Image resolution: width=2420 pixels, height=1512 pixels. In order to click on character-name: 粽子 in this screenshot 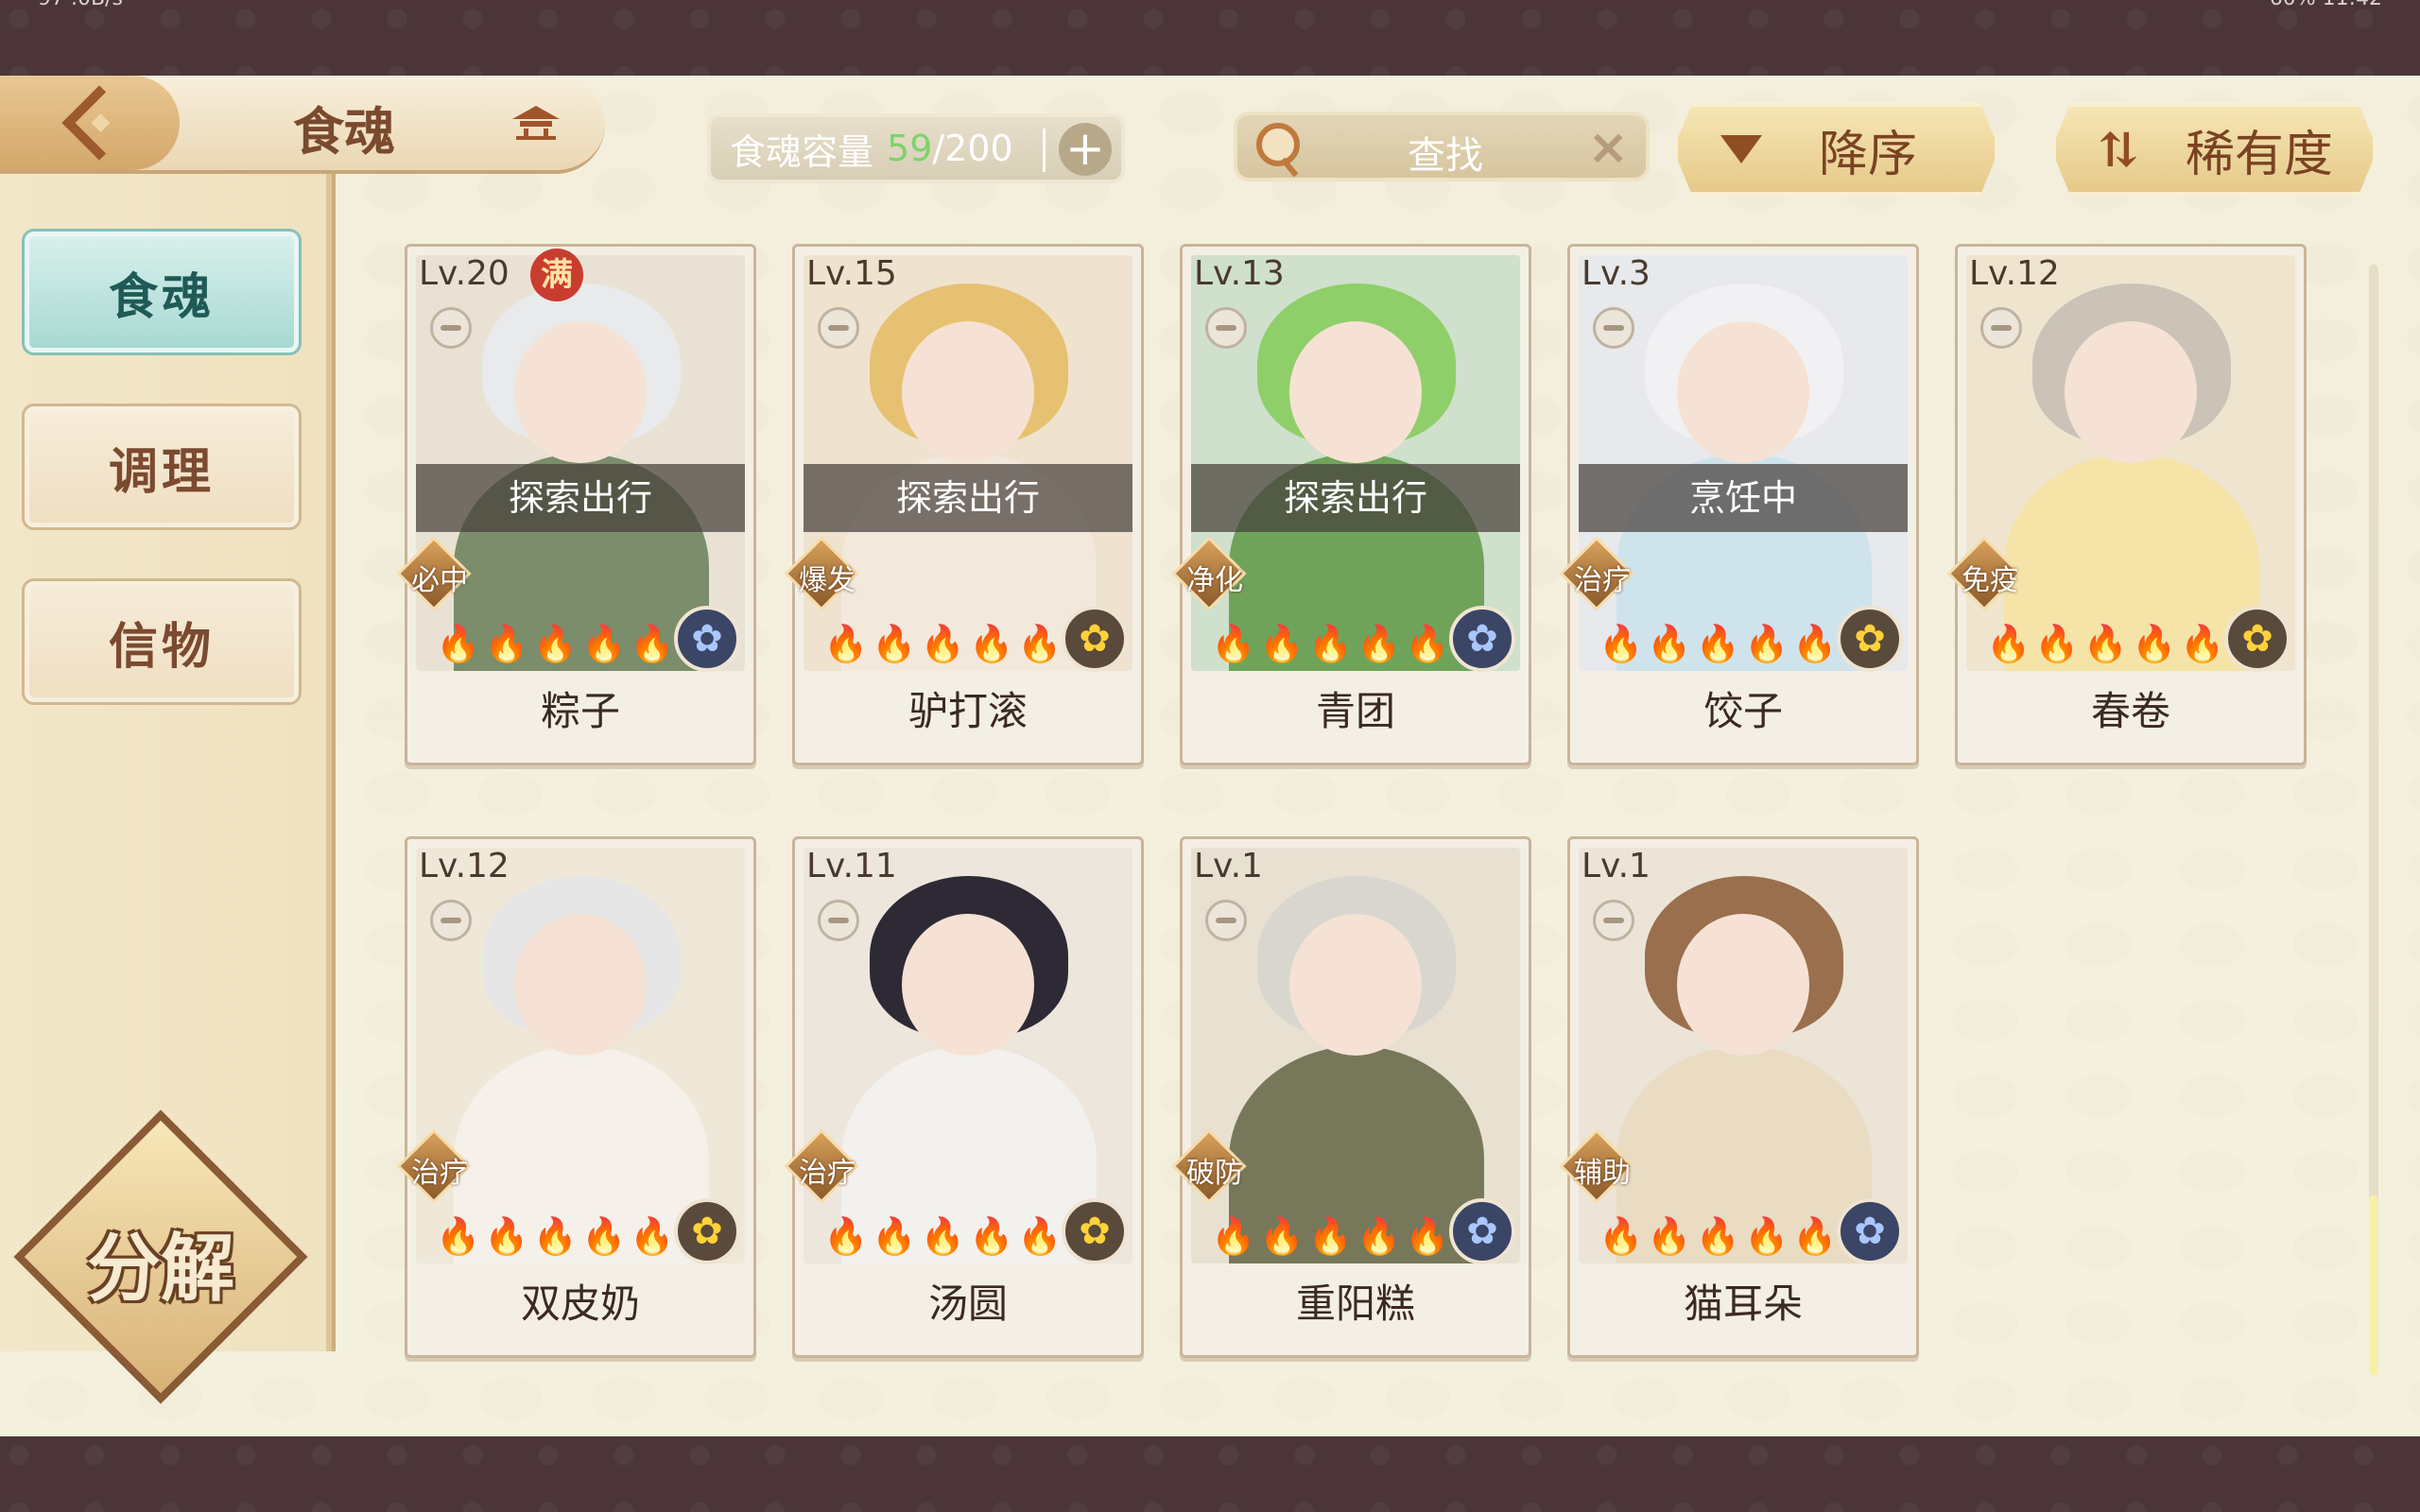, I will do `click(580, 711)`.